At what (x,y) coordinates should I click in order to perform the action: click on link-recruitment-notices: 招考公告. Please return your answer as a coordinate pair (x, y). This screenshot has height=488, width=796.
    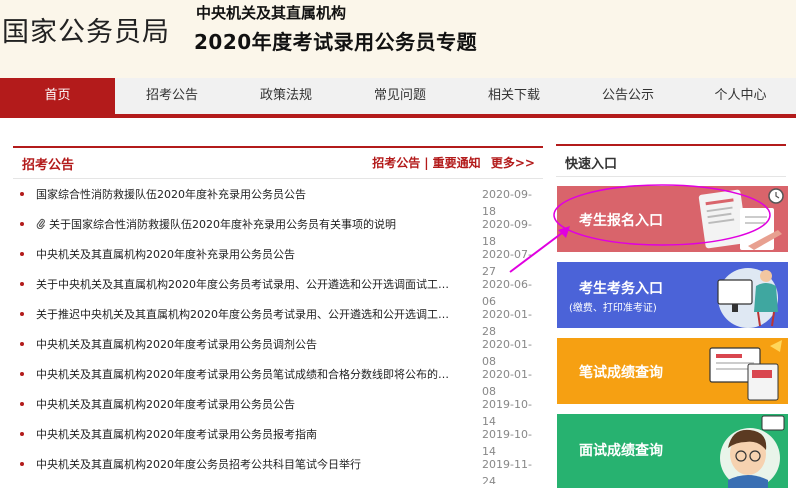
    Looking at the image, I should click on (396, 163).